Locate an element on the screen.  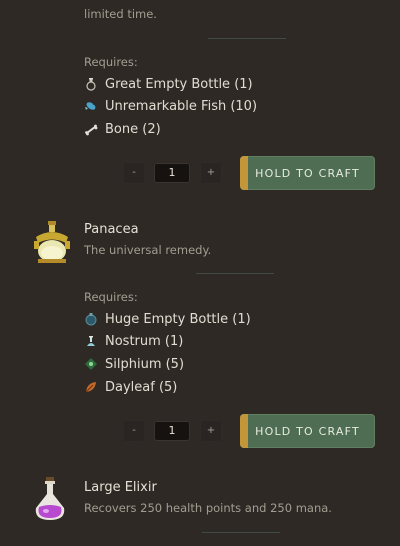
ingredient-label: Dayleaf (5) is located at coordinates (141, 387).